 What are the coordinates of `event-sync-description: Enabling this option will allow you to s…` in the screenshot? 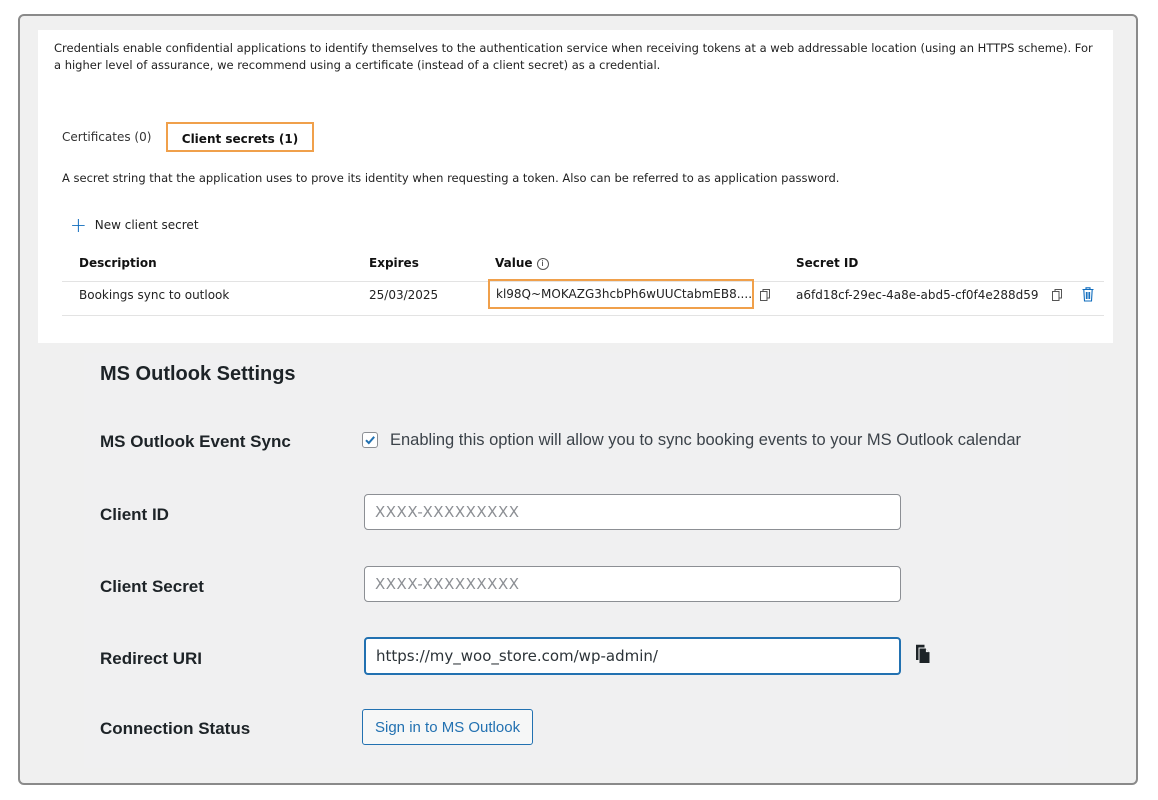 It's located at (706, 440).